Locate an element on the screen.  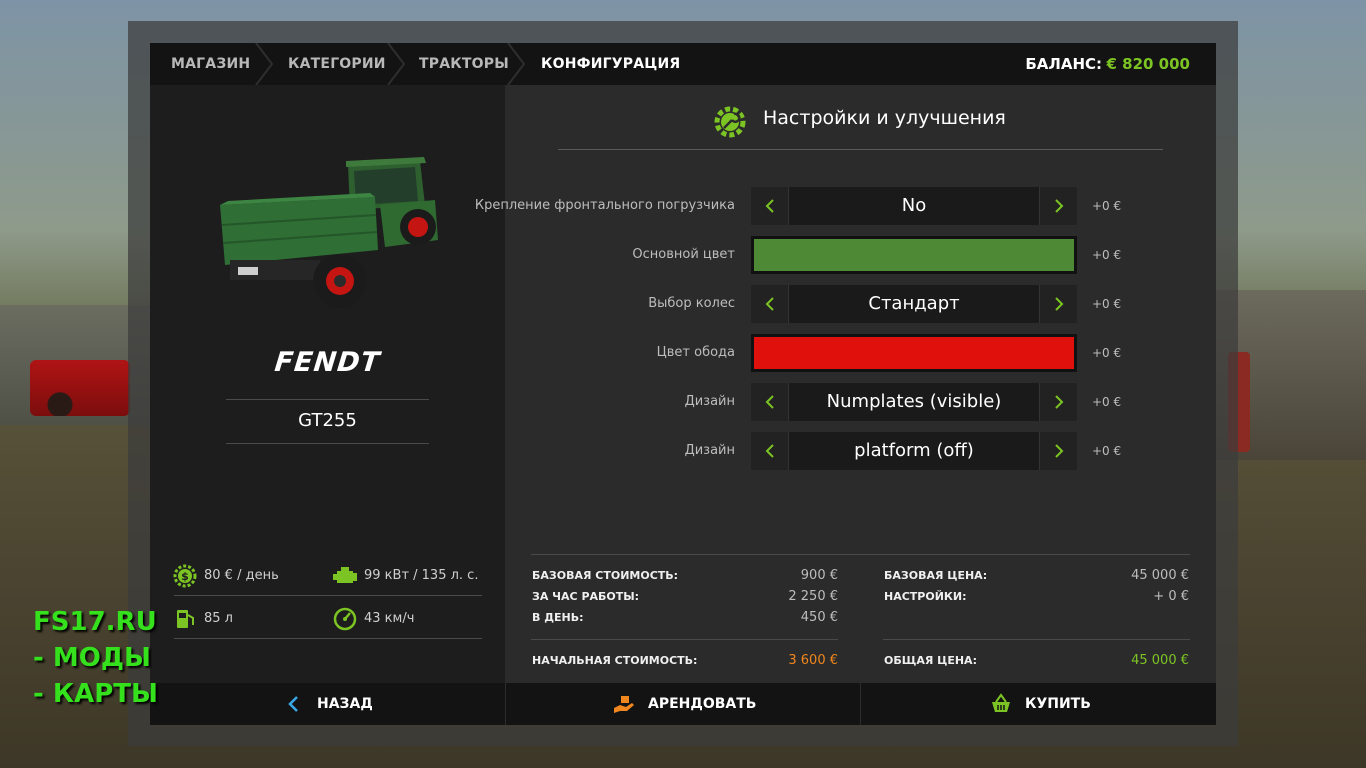
rim-color-swatch is located at coordinates (914, 353).